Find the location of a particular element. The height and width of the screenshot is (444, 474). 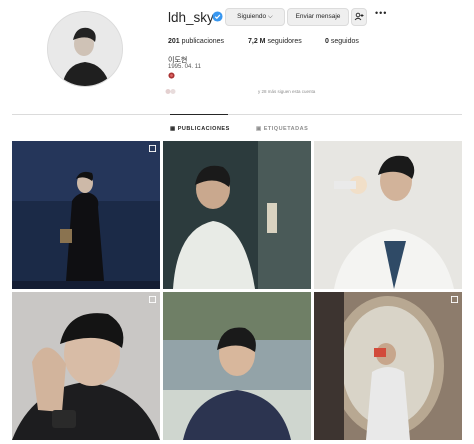

bio-emoji-icon is located at coordinates (171, 75).